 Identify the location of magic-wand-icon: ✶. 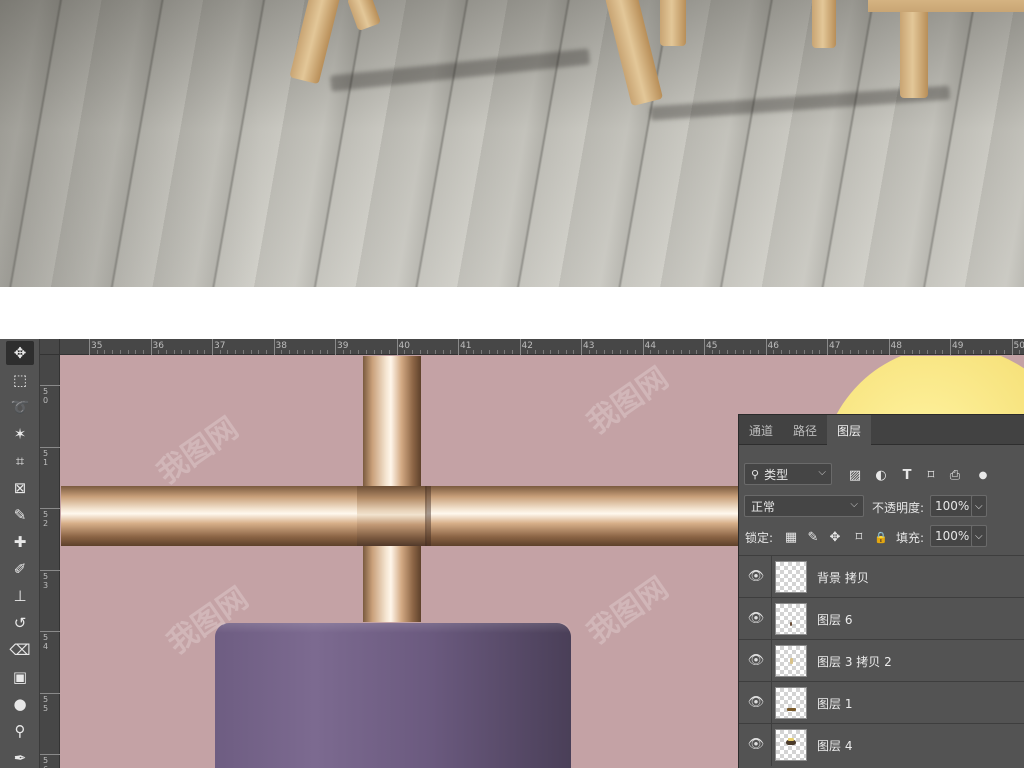
(20, 434).